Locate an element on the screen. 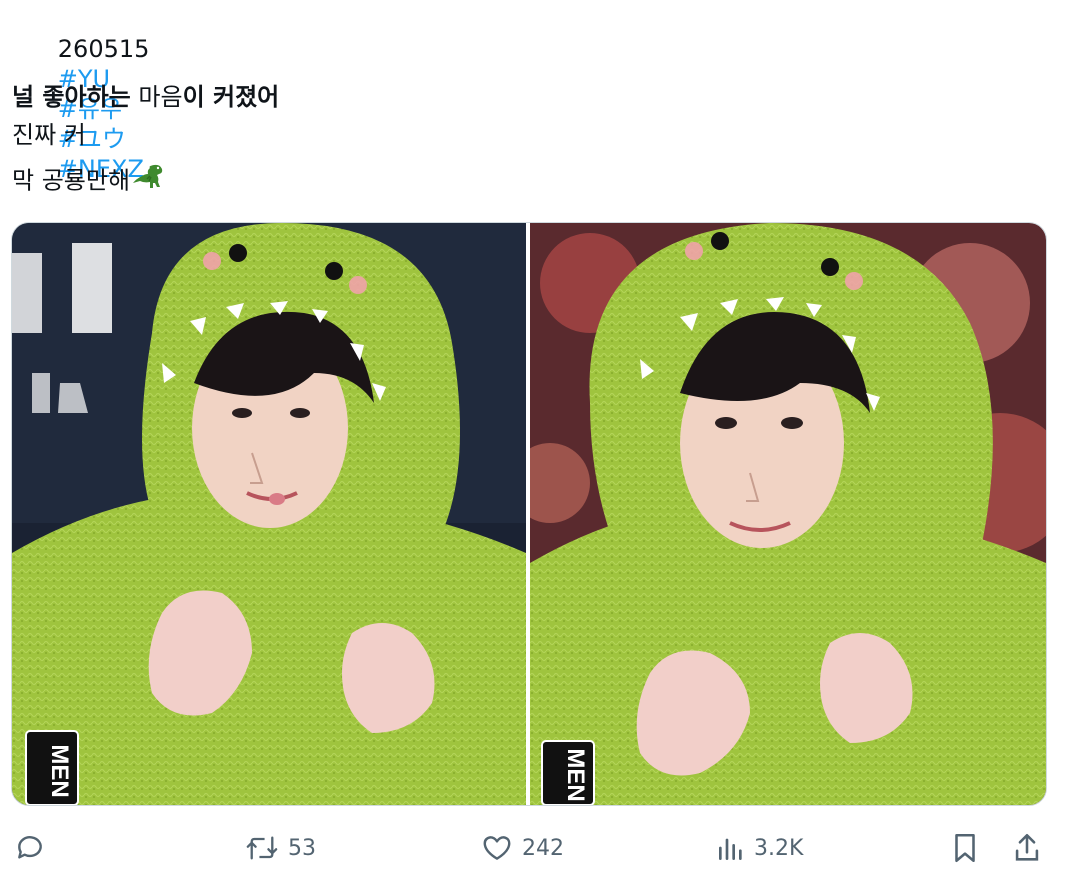  like-button: 242 is located at coordinates (522, 848).